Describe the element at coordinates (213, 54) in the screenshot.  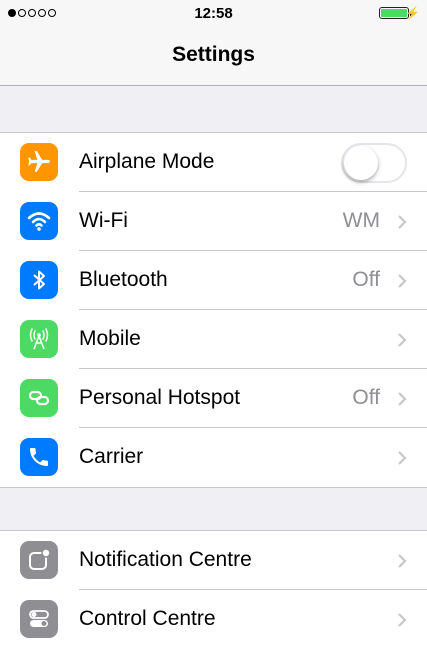
I see `page-title: Settings` at that location.